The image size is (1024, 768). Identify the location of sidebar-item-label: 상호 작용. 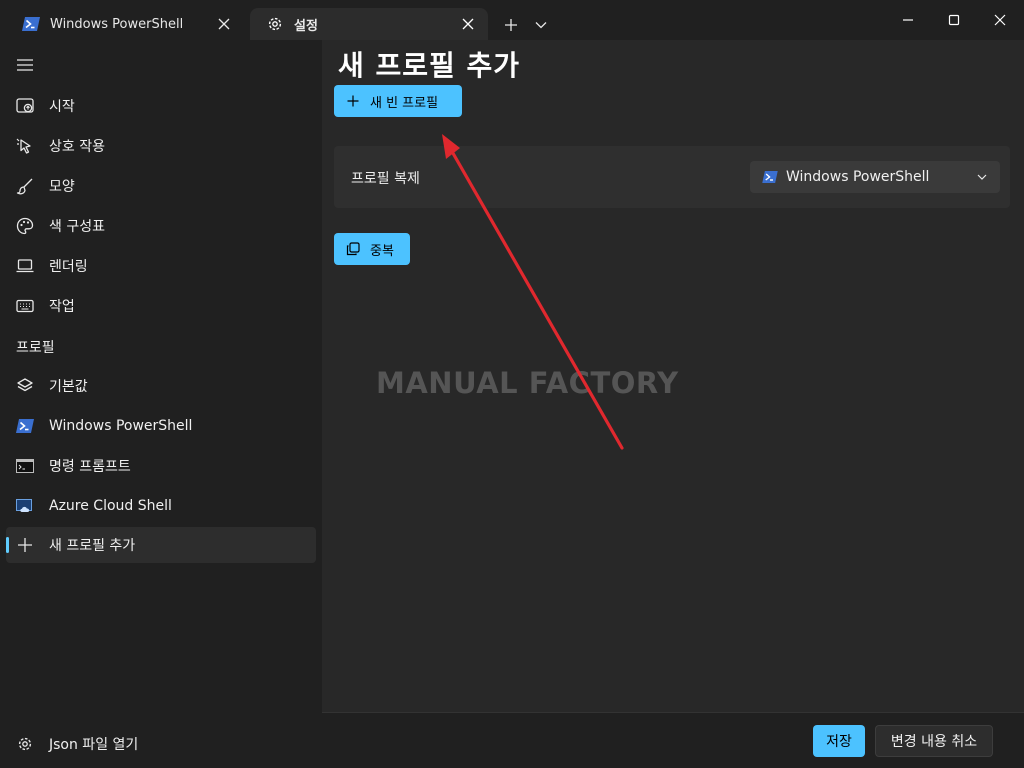
(77, 147).